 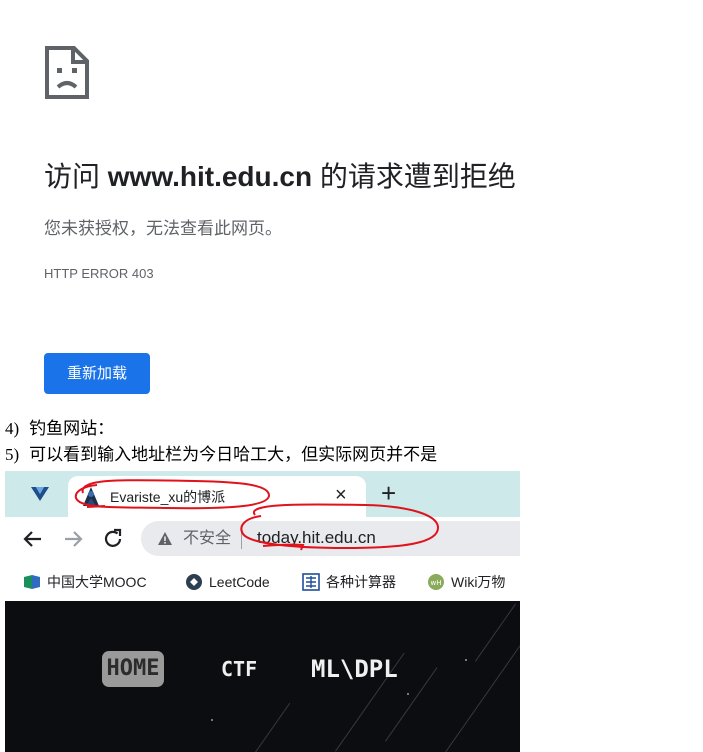 I want to click on bookmark-calculators: 各种计算器, so click(x=357, y=582).